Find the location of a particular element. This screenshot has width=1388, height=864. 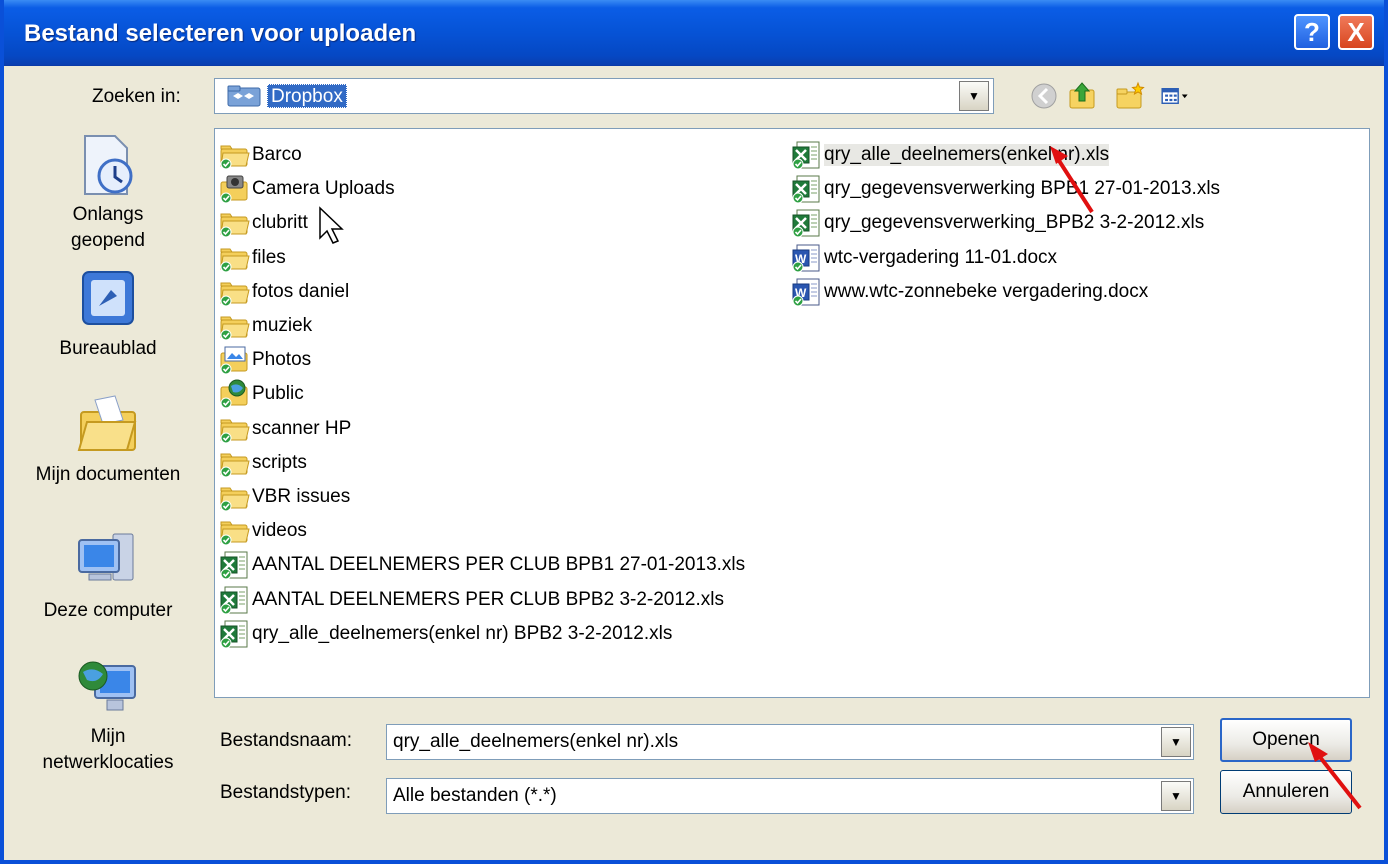

place-network-line1: Mijn is located at coordinates (108, 736).